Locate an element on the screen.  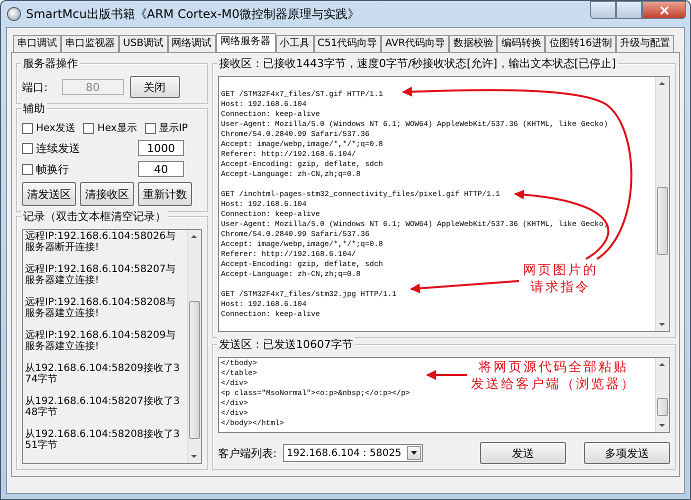
checkbox-label: 显示IP is located at coordinates (173, 128).